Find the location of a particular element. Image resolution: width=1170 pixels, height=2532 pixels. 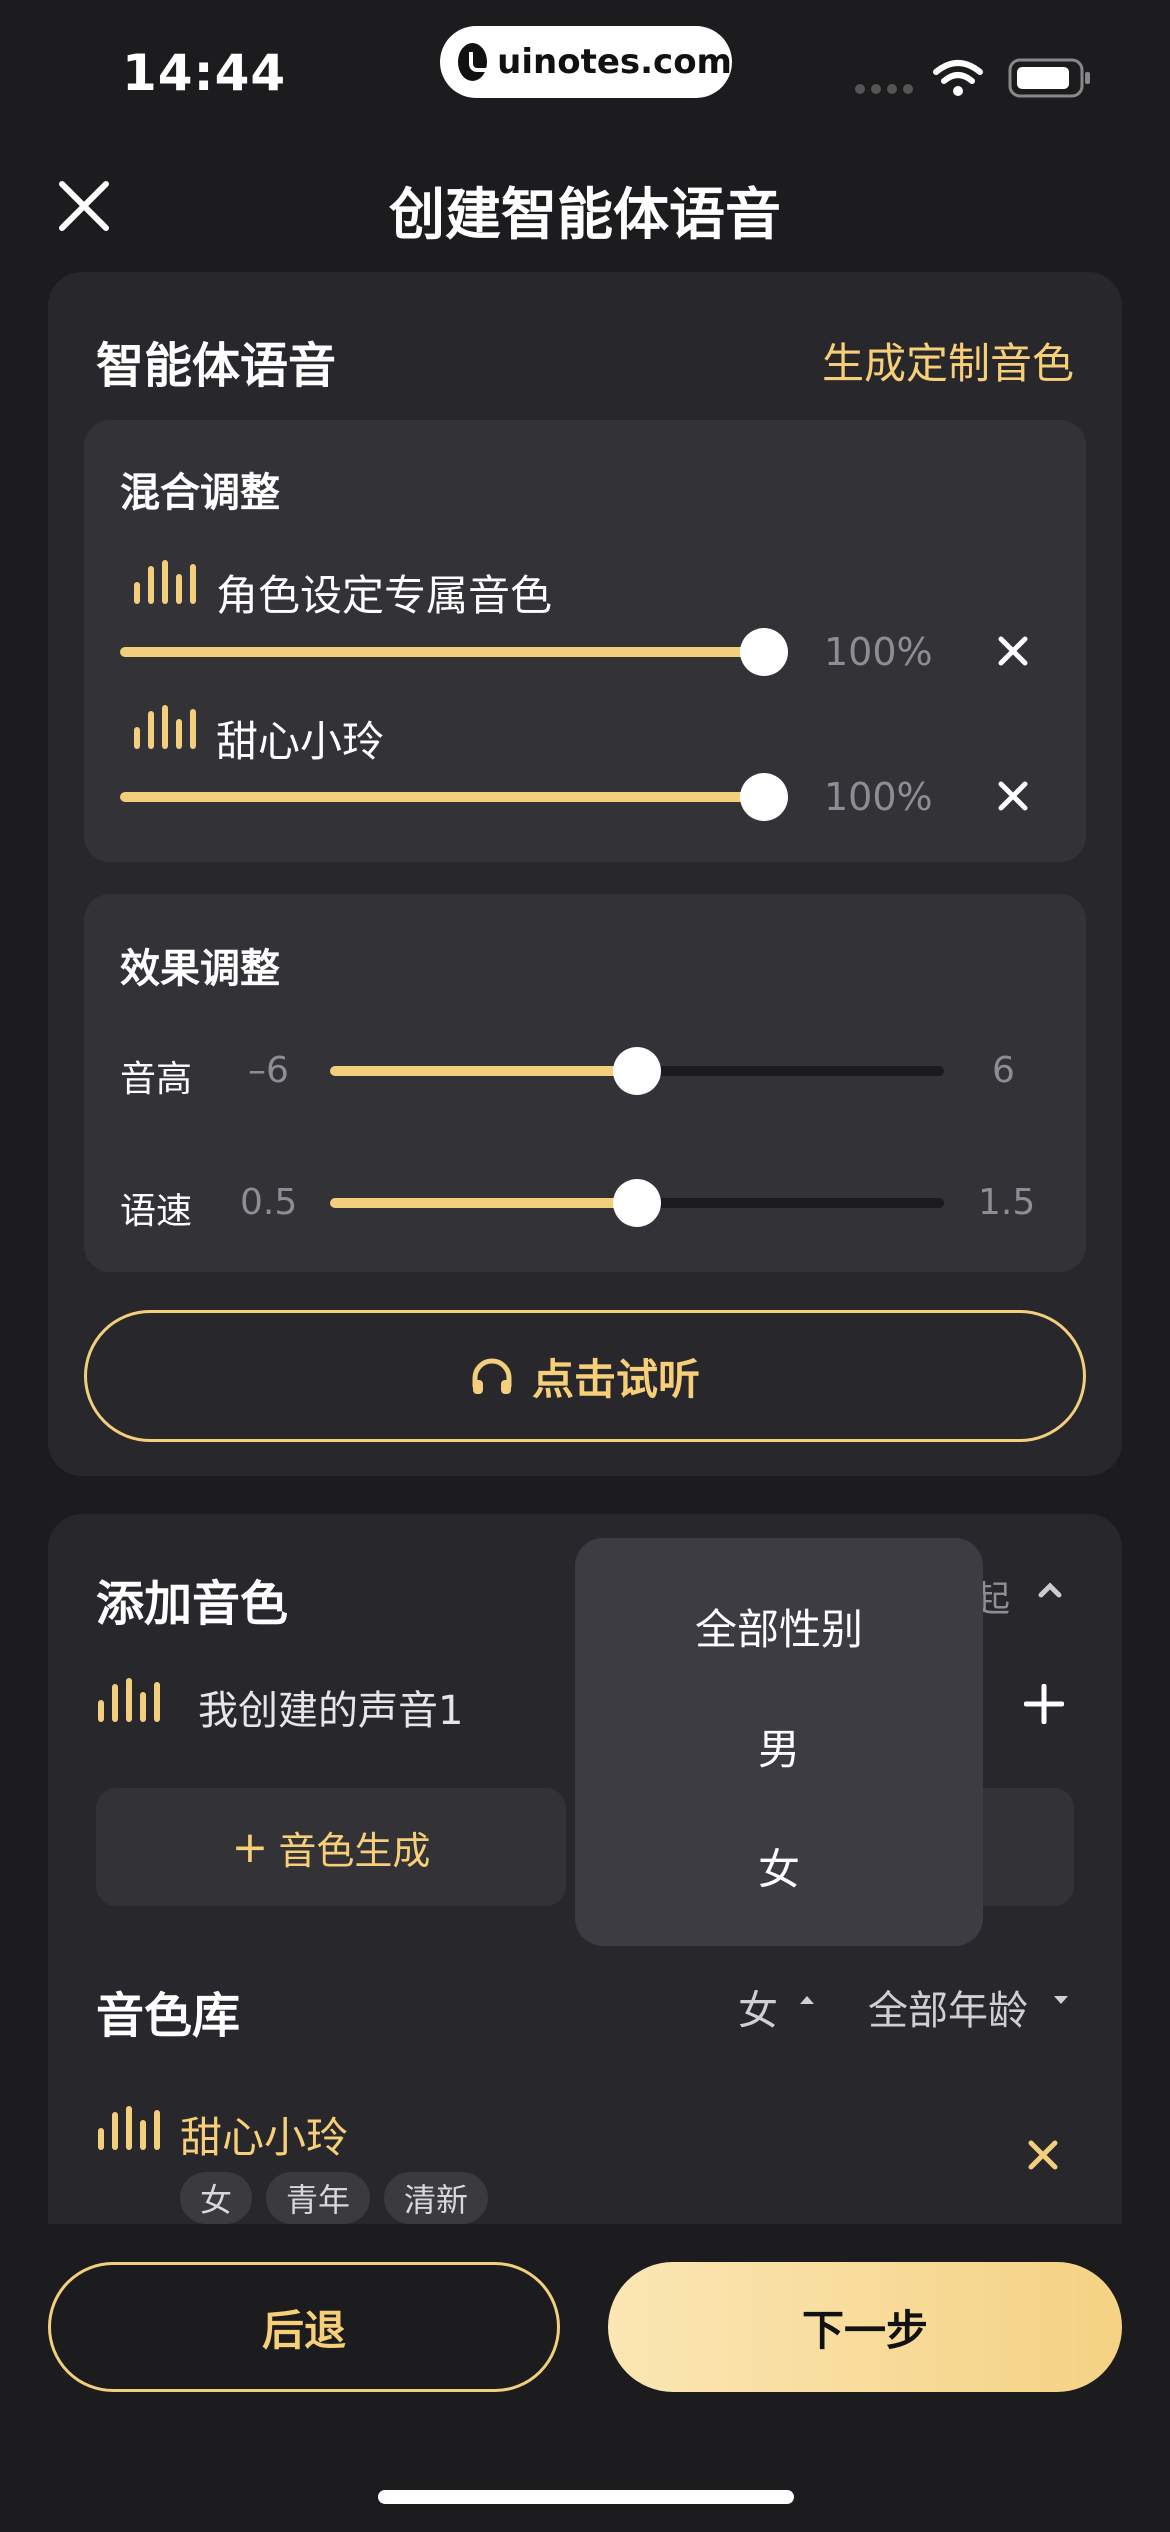

home-indicator is located at coordinates (586, 2497).